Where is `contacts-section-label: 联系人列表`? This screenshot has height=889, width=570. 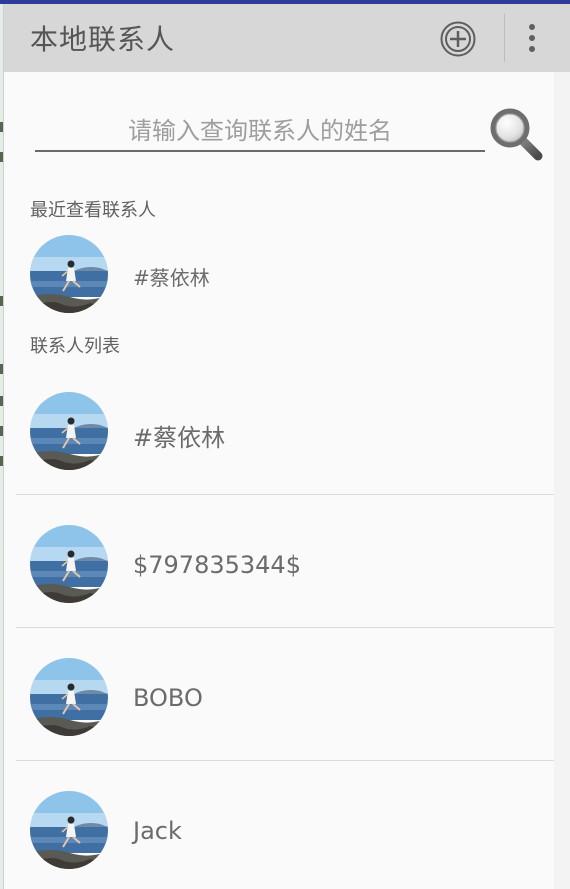
contacts-section-label: 联系人列表 is located at coordinates (75, 346).